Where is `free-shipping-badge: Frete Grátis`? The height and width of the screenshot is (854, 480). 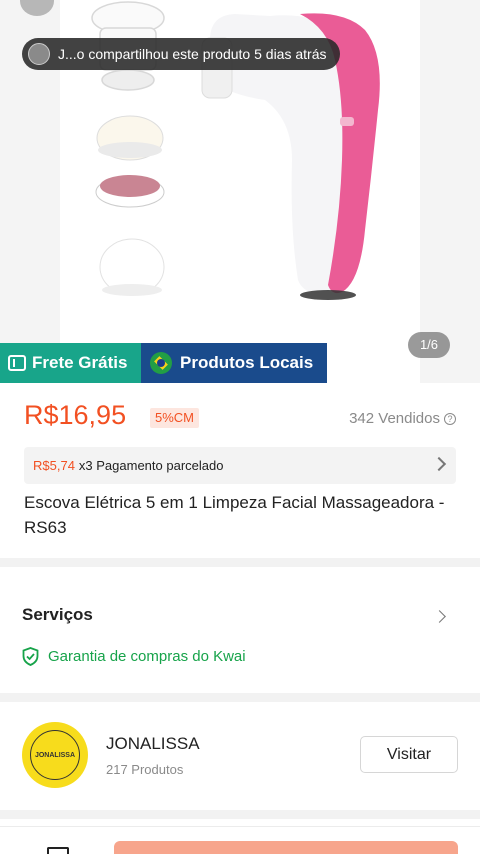 free-shipping-badge: Frete Grátis is located at coordinates (70, 363).